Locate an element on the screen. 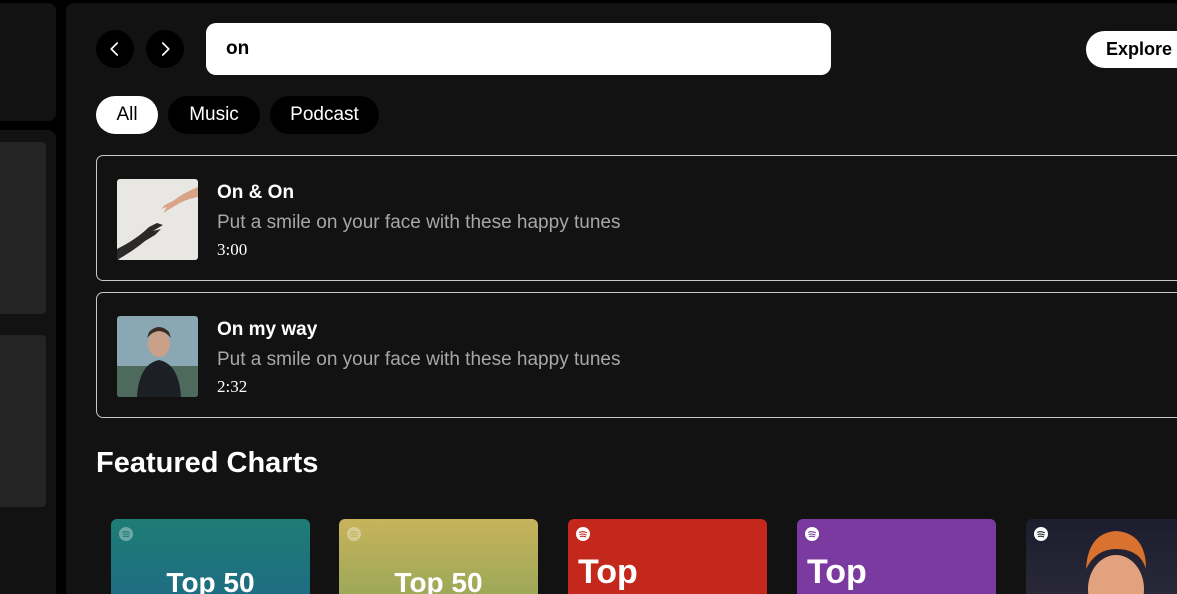 This screenshot has height=594, width=1177. forward-button is located at coordinates (165, 49).